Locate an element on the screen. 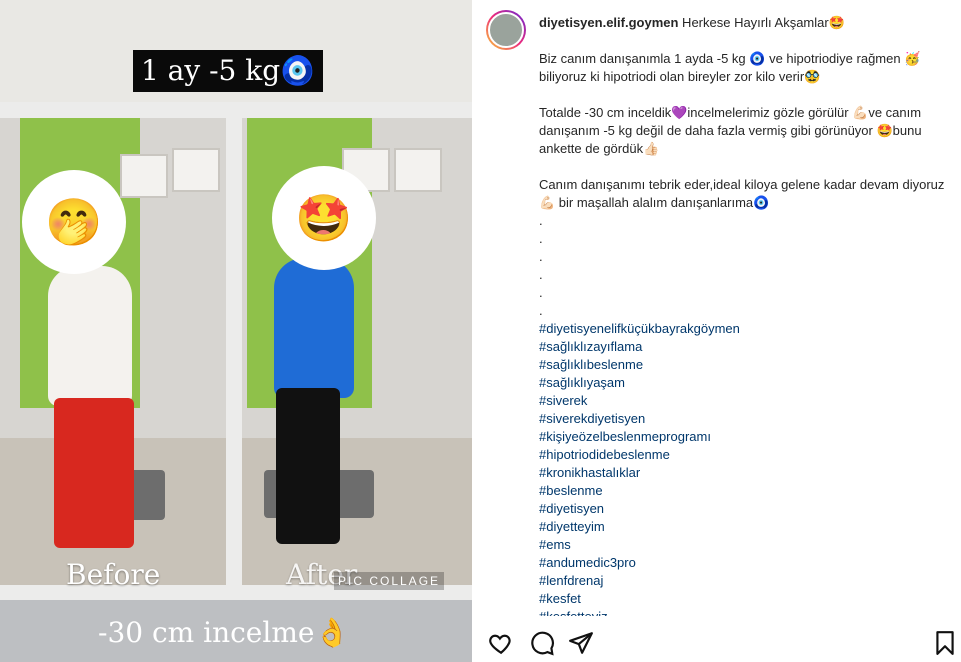 The image size is (961, 662). comment-icon is located at coordinates (542, 643).